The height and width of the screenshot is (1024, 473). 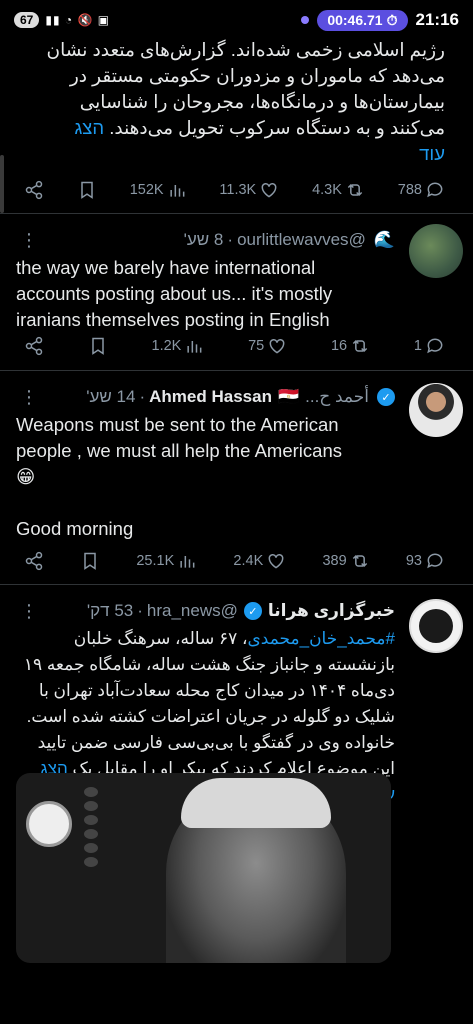 What do you see at coordinates (301, 240) in the screenshot?
I see `author-handle: @ourlittlewavves` at bounding box center [301, 240].